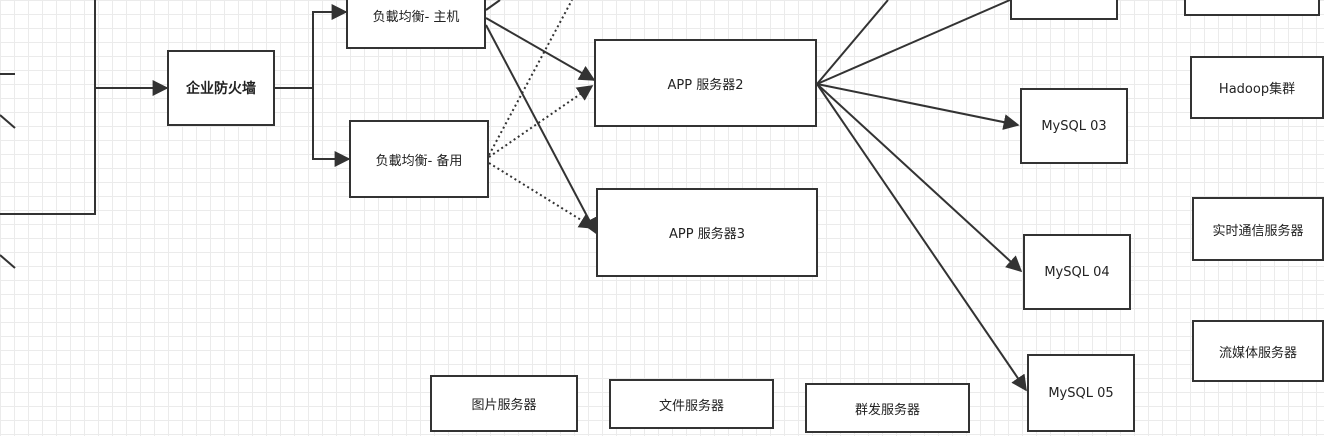 The width and height of the screenshot is (1324, 436). I want to click on edge-app2-offscreen-b, so click(913, 42).